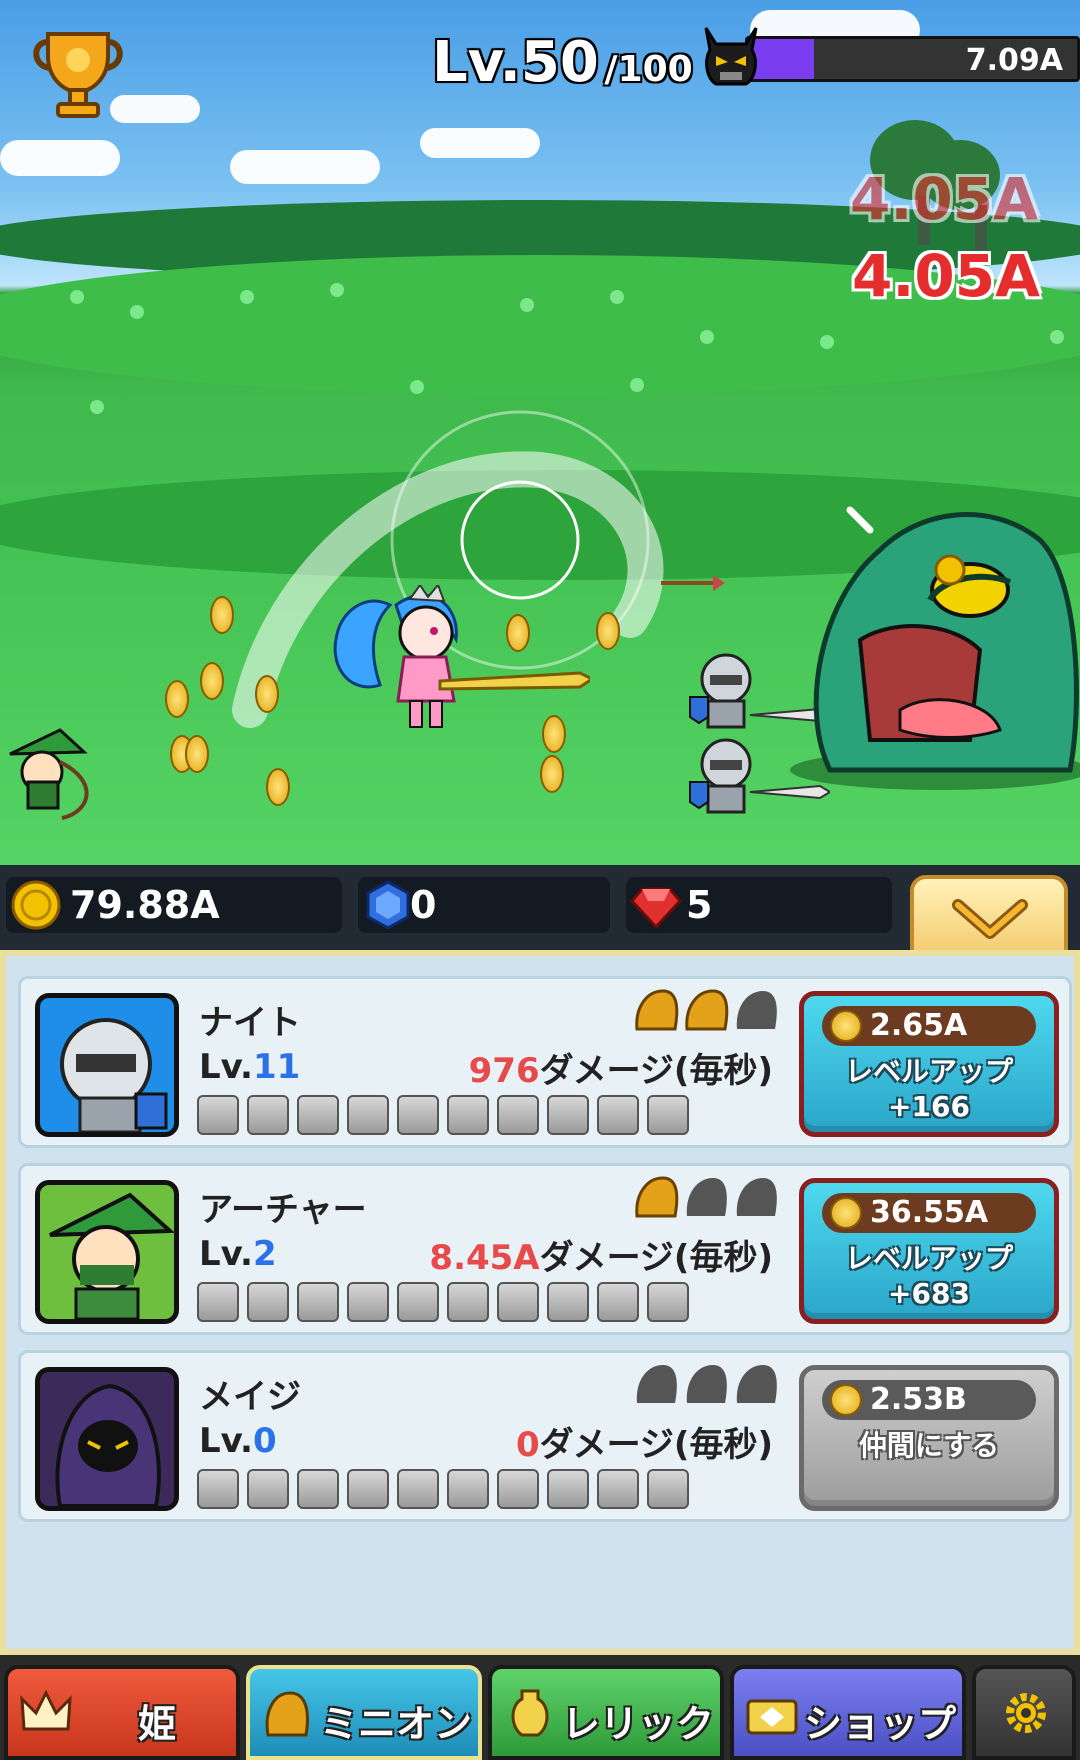 This screenshot has height=1760, width=1080. What do you see at coordinates (929, 1213) in the screenshot?
I see `price-tag: 36.55A` at bounding box center [929, 1213].